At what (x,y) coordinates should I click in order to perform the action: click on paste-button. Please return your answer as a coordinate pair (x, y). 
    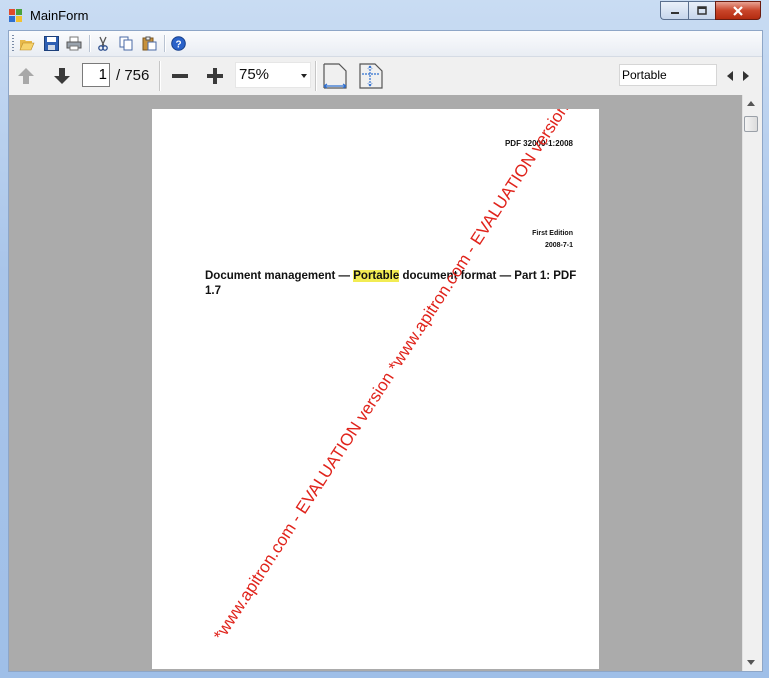
    Looking at the image, I should click on (149, 43).